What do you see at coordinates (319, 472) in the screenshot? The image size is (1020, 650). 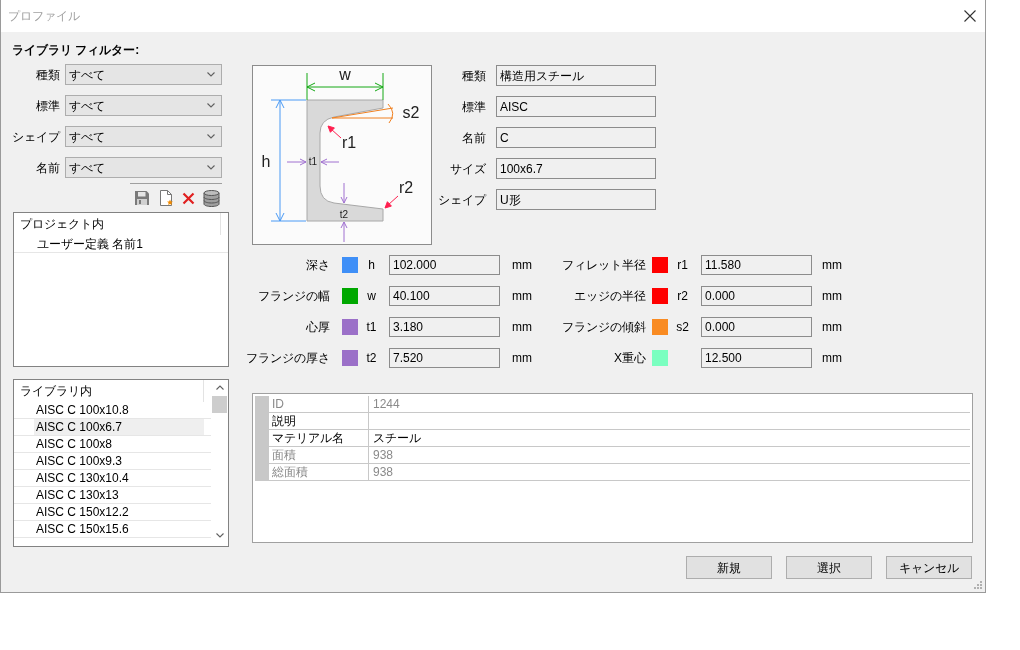 I see `property-name-cell: 総面積` at bounding box center [319, 472].